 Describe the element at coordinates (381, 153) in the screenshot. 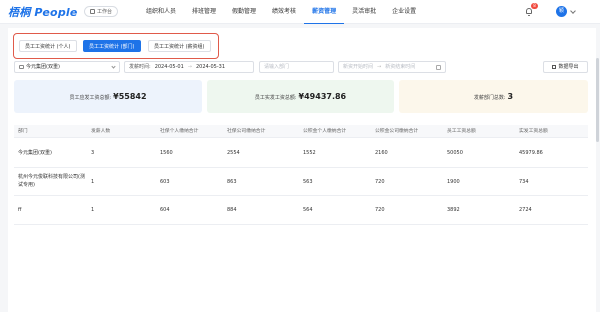

I see `cell-hf-company: 2160` at that location.